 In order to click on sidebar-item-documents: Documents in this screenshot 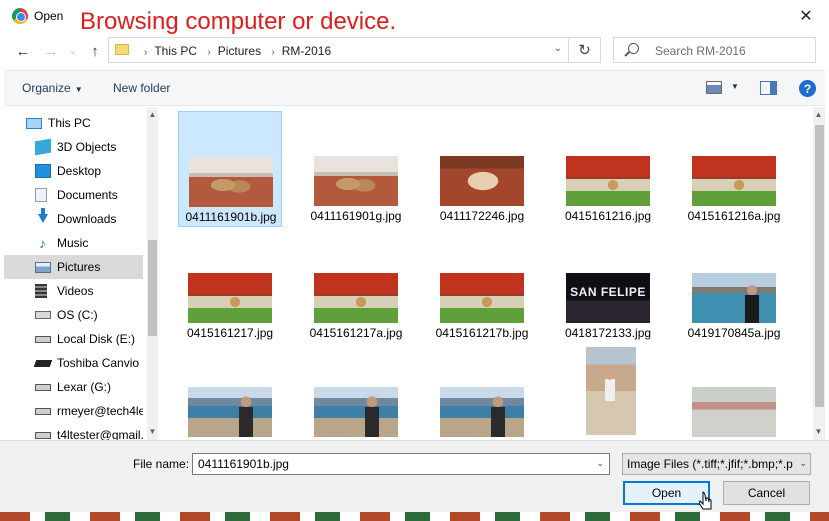, I will do `click(73, 195)`.